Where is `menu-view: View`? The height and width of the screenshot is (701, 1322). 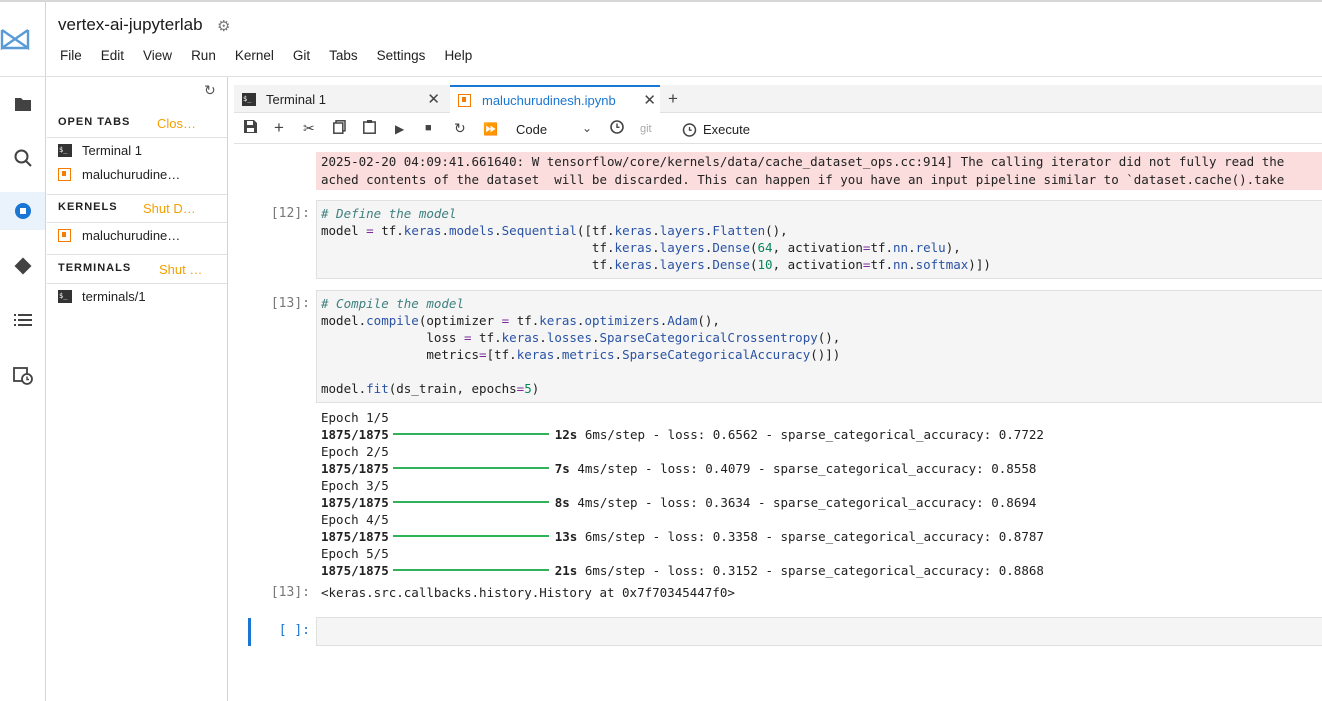 menu-view: View is located at coordinates (157, 55).